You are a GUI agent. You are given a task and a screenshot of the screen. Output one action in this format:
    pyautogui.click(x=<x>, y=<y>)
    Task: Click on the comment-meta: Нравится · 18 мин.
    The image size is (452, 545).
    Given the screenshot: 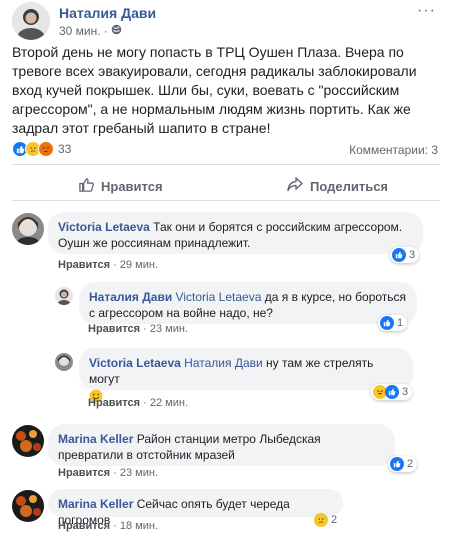 What is the action you would take?
    pyautogui.click(x=108, y=526)
    